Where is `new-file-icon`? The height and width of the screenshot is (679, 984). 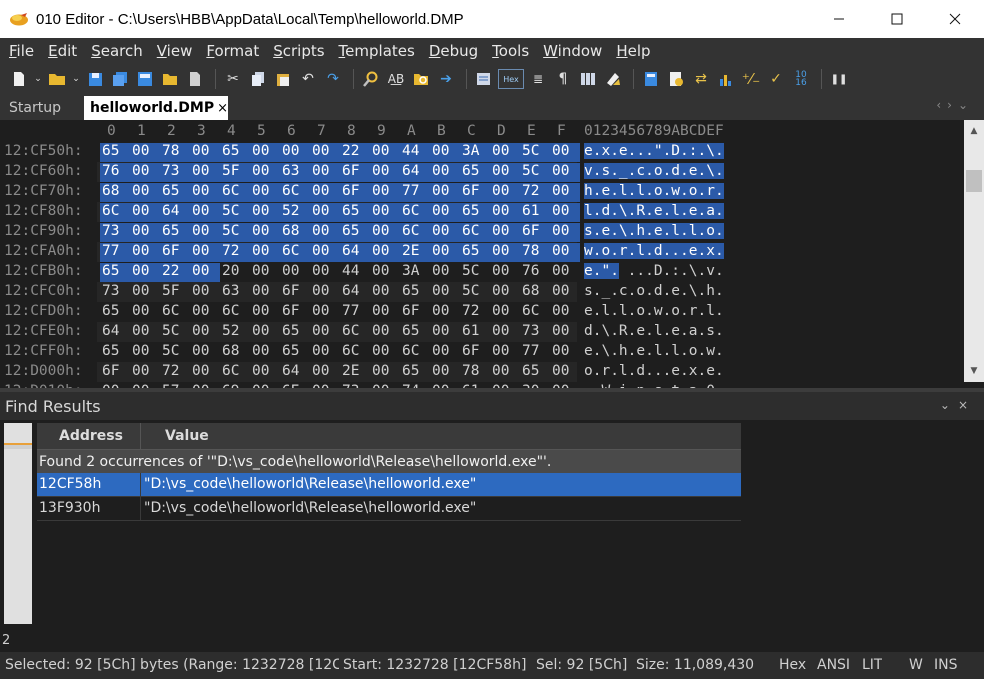 new-file-icon is located at coordinates (19, 79).